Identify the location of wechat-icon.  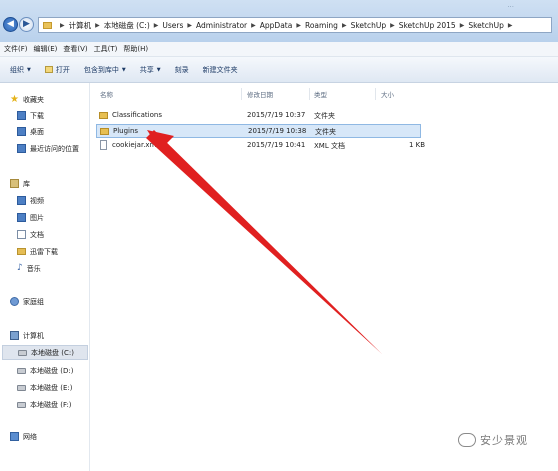
(467, 440).